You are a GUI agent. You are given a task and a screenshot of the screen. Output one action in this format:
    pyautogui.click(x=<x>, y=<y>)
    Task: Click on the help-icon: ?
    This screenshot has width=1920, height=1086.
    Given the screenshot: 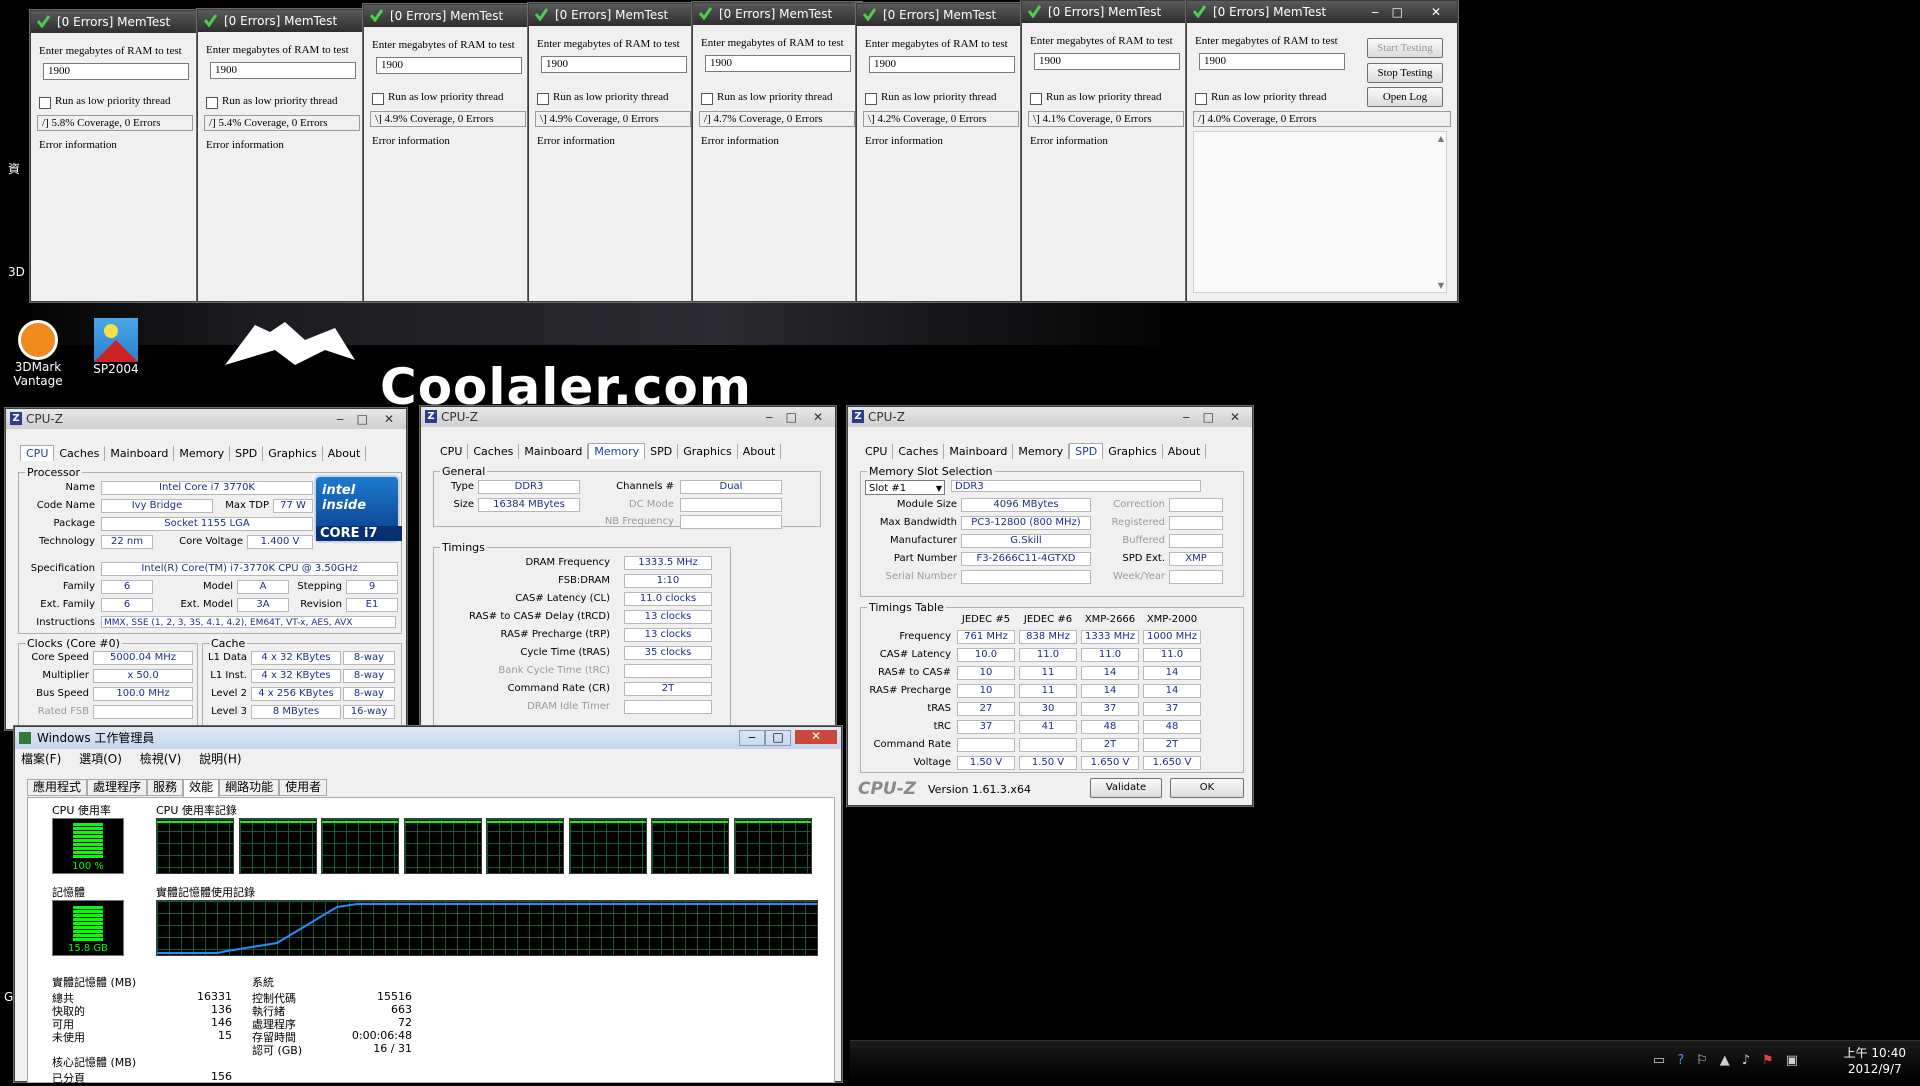 What is the action you would take?
    pyautogui.click(x=1686, y=1060)
    